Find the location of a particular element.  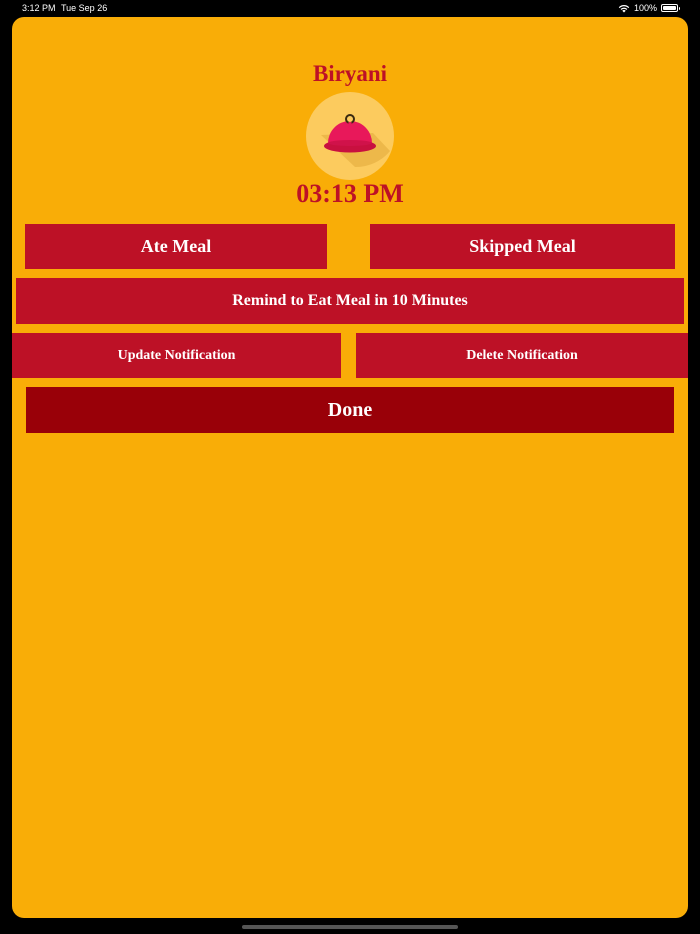

delete-notification-button: Delete Notification is located at coordinates (522, 355).